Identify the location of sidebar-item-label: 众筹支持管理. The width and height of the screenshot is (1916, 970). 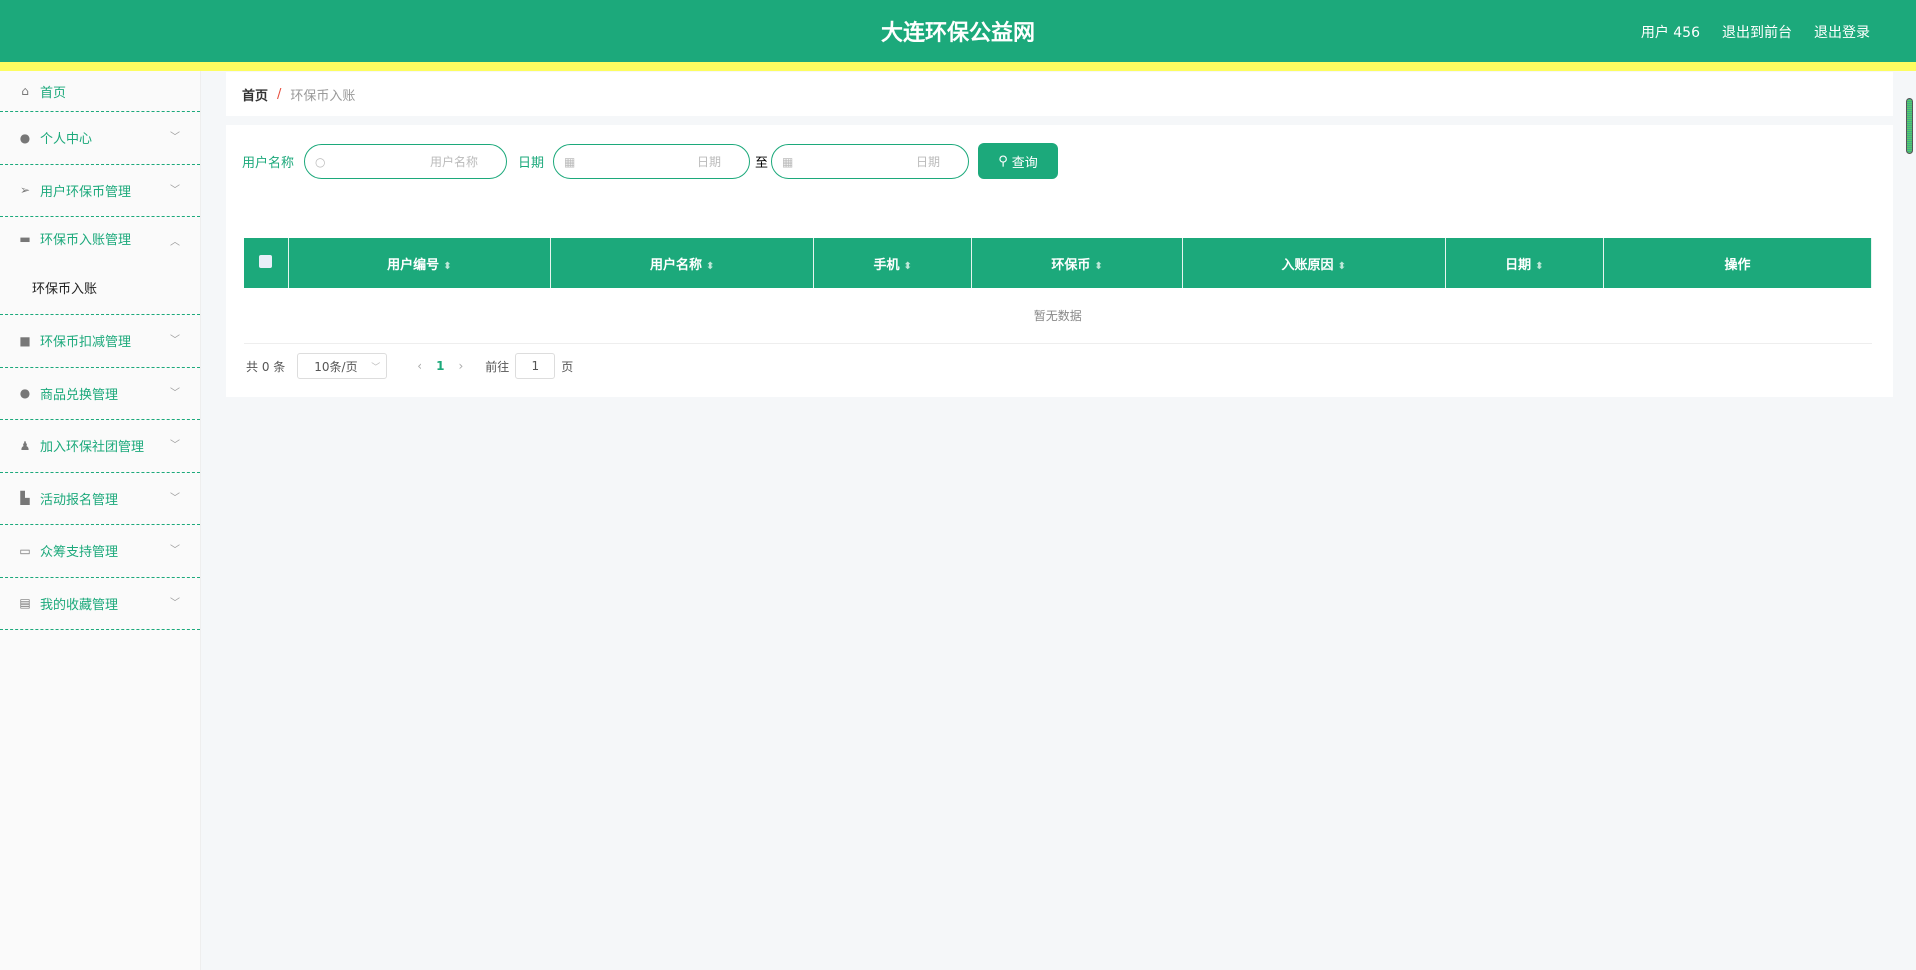
(79, 553).